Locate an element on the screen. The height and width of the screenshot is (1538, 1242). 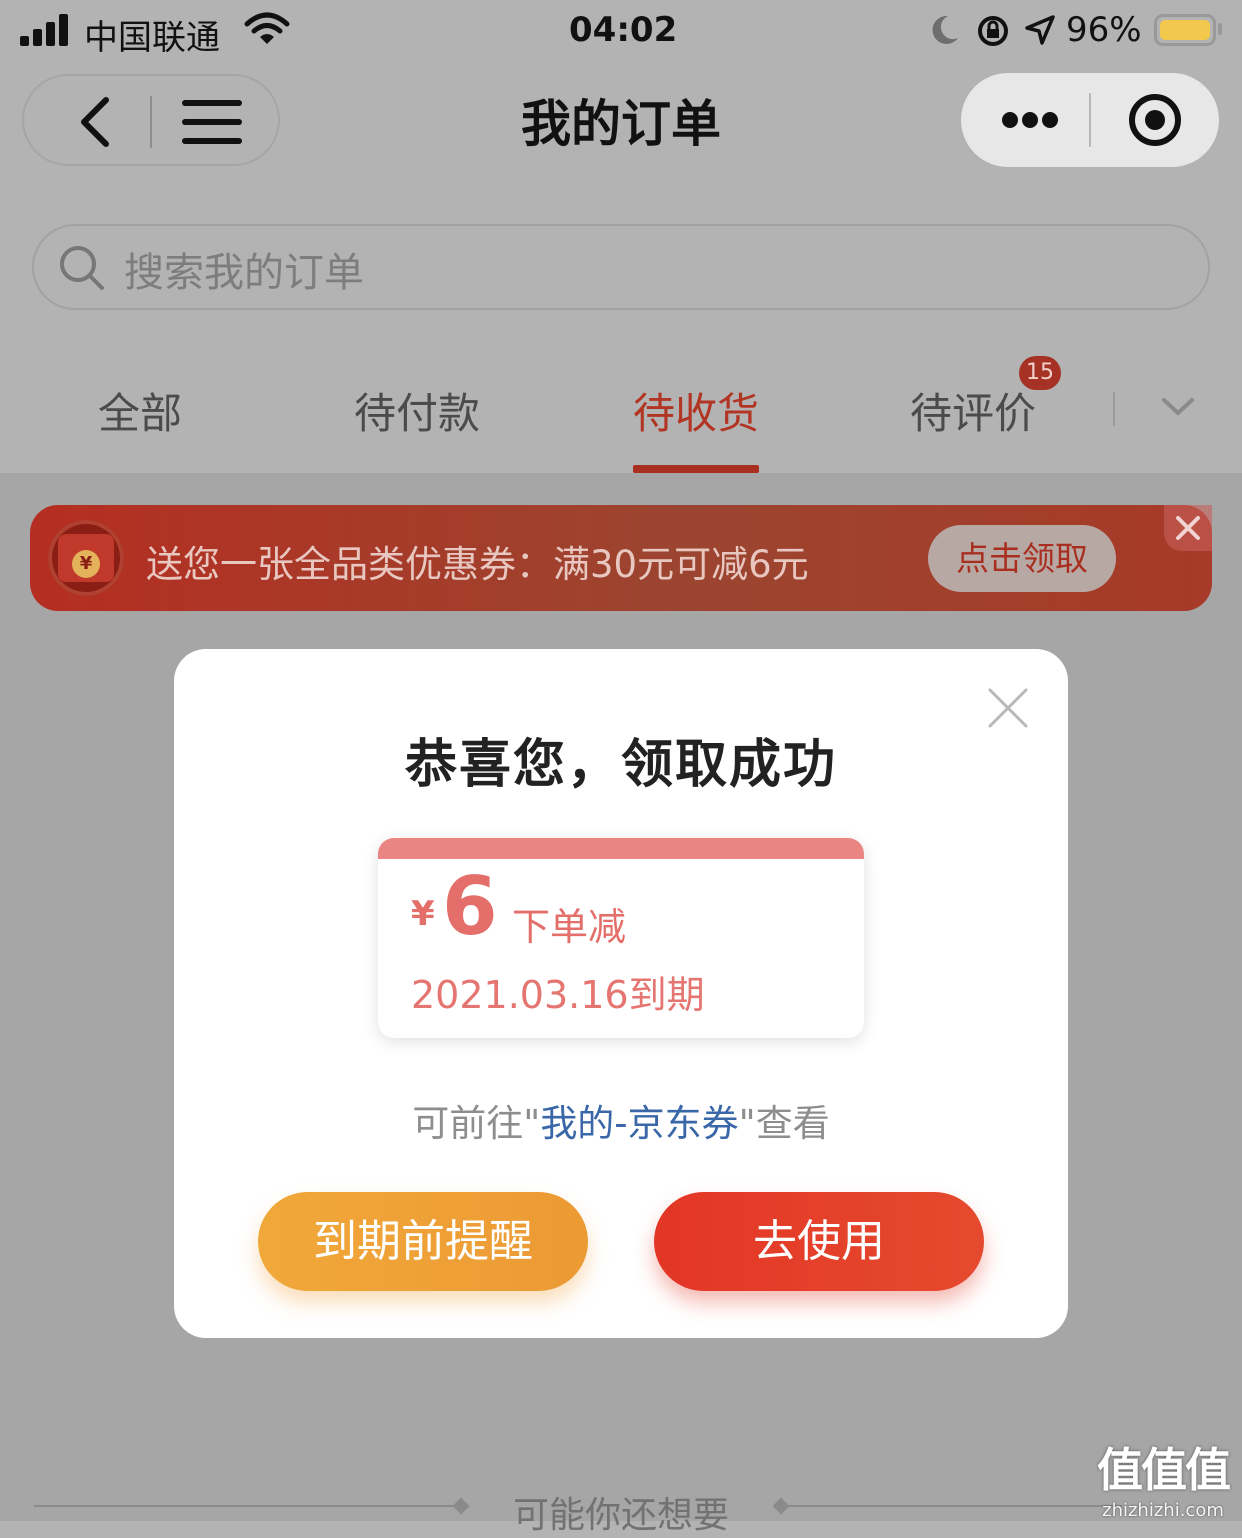
rotation-lock-icon is located at coordinates (993, 31).